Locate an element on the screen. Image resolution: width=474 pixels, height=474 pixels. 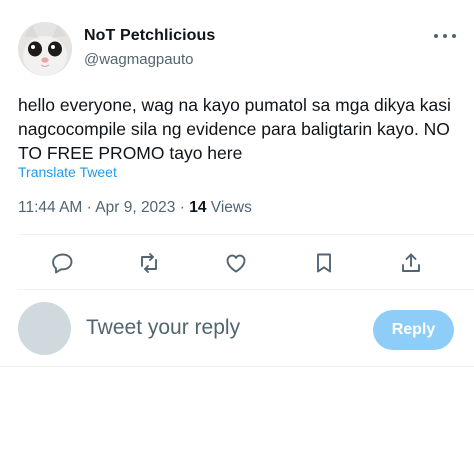
author-avatar is located at coordinates (45, 49).